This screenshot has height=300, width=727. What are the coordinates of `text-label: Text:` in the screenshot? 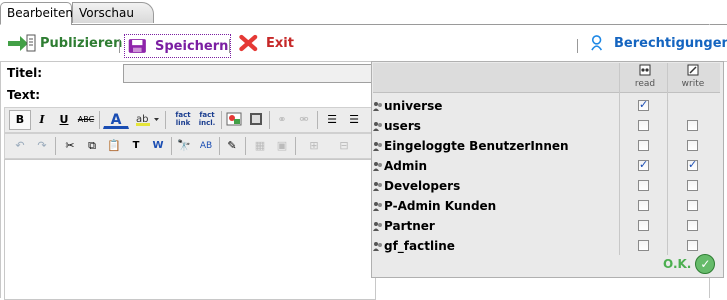 It's located at (24, 95).